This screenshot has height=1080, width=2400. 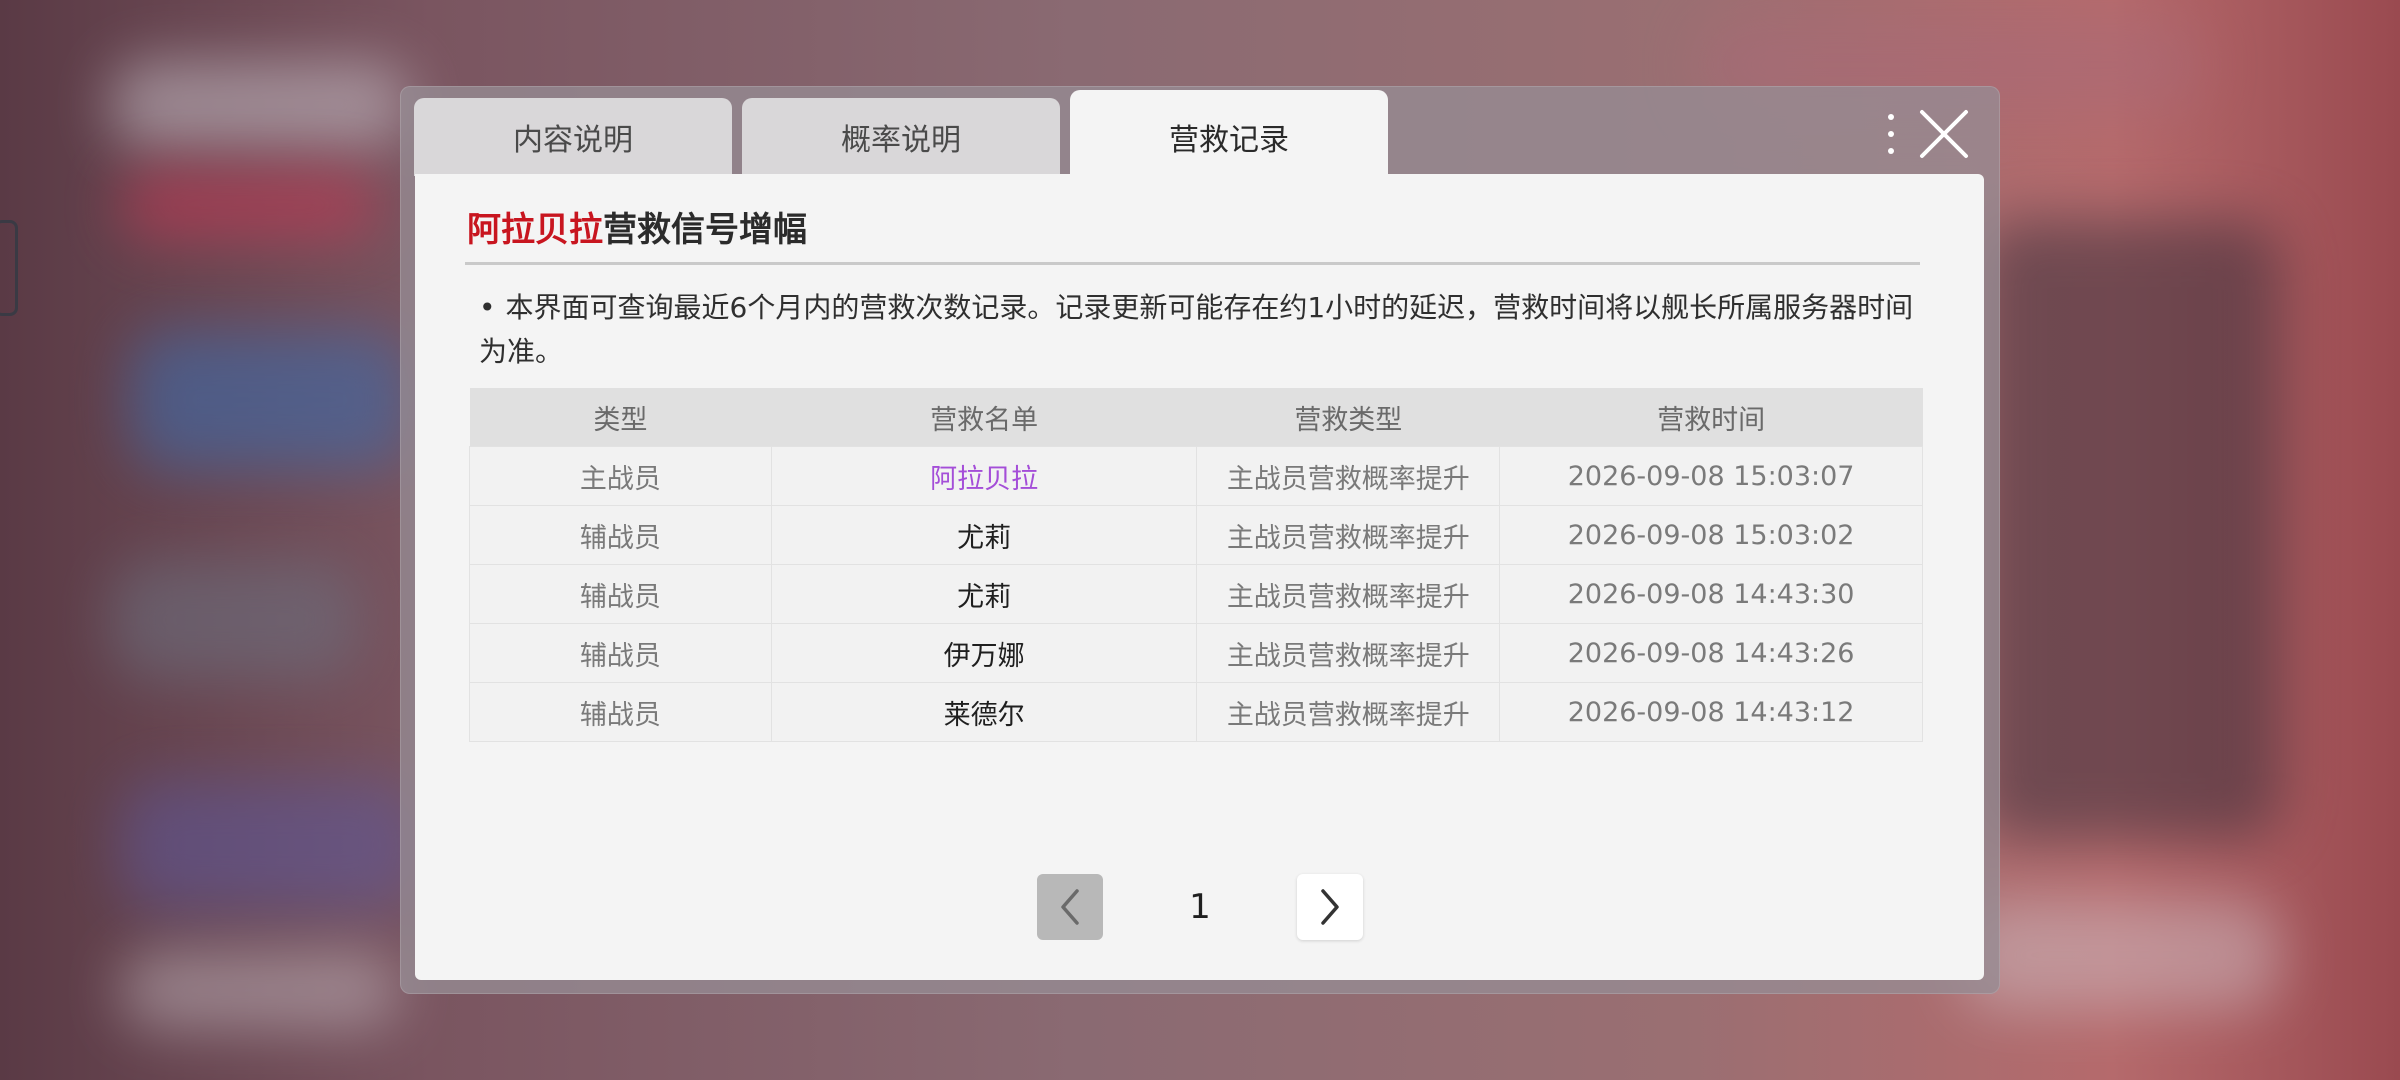 I want to click on table-row: 辅战员 尤莉 主战员营救概率提升 2026-09-08 14:43:30, so click(x=1196, y=594).